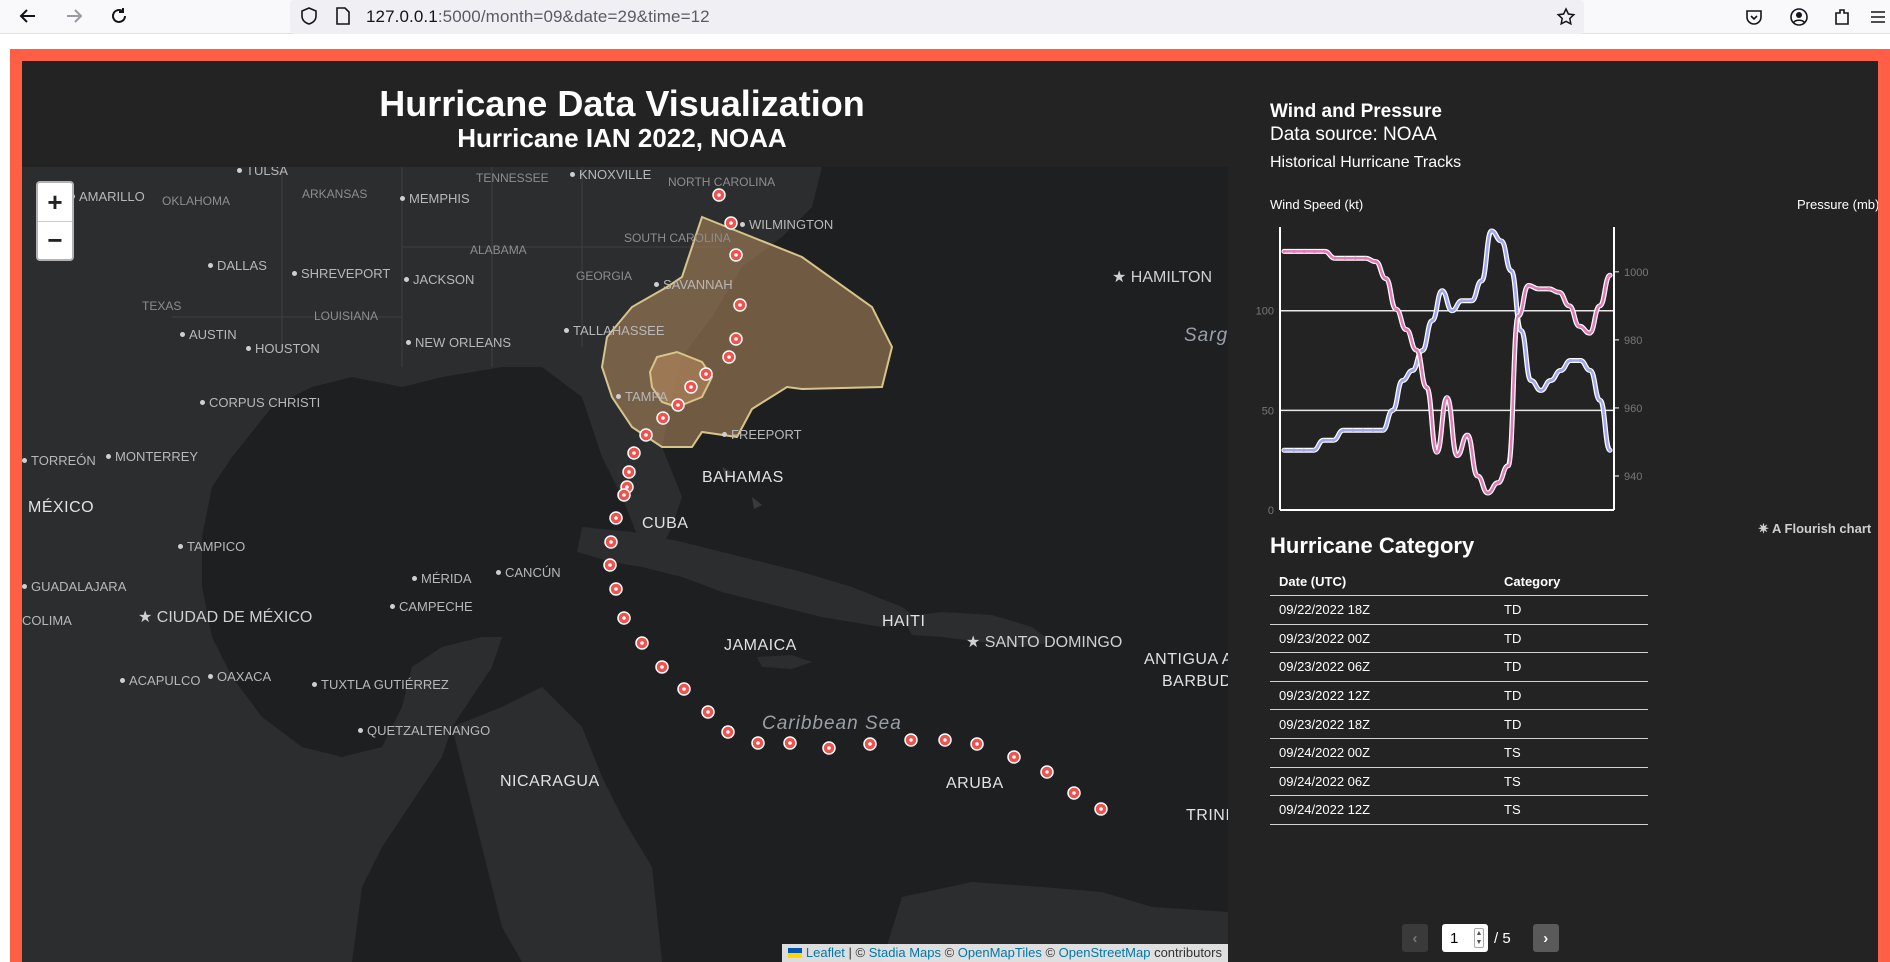  Describe the element at coordinates (1814, 529) in the screenshot. I see `flourish-credit: ✷ A Flourish chart` at that location.